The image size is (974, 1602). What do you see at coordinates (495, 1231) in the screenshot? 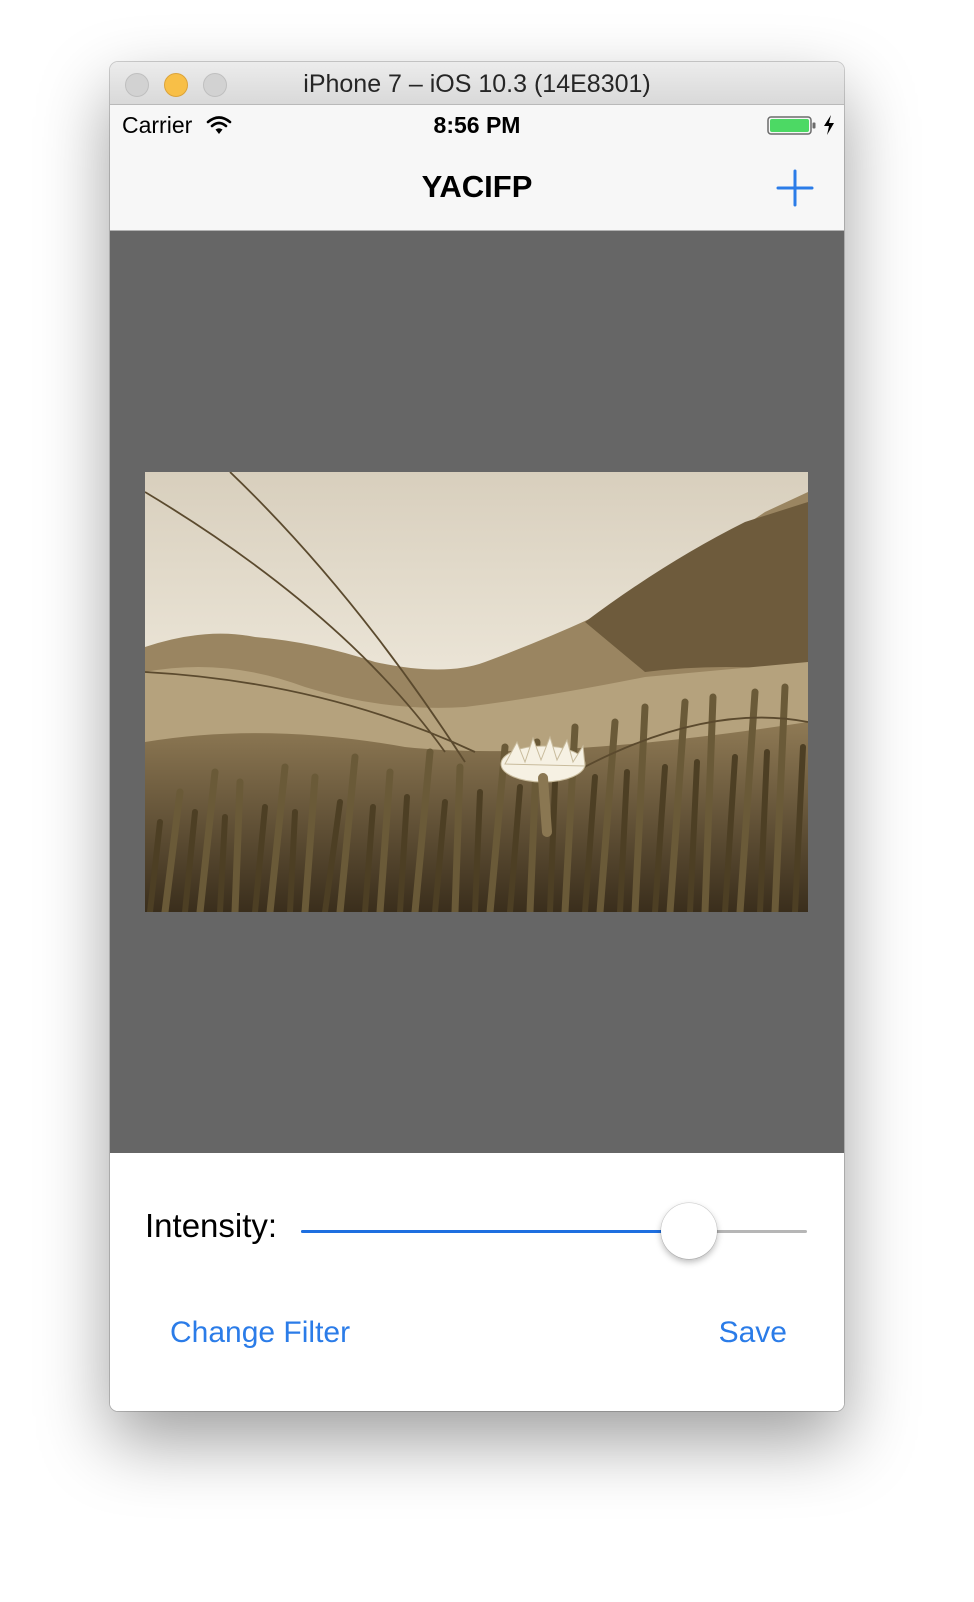
I see `slider-fill` at bounding box center [495, 1231].